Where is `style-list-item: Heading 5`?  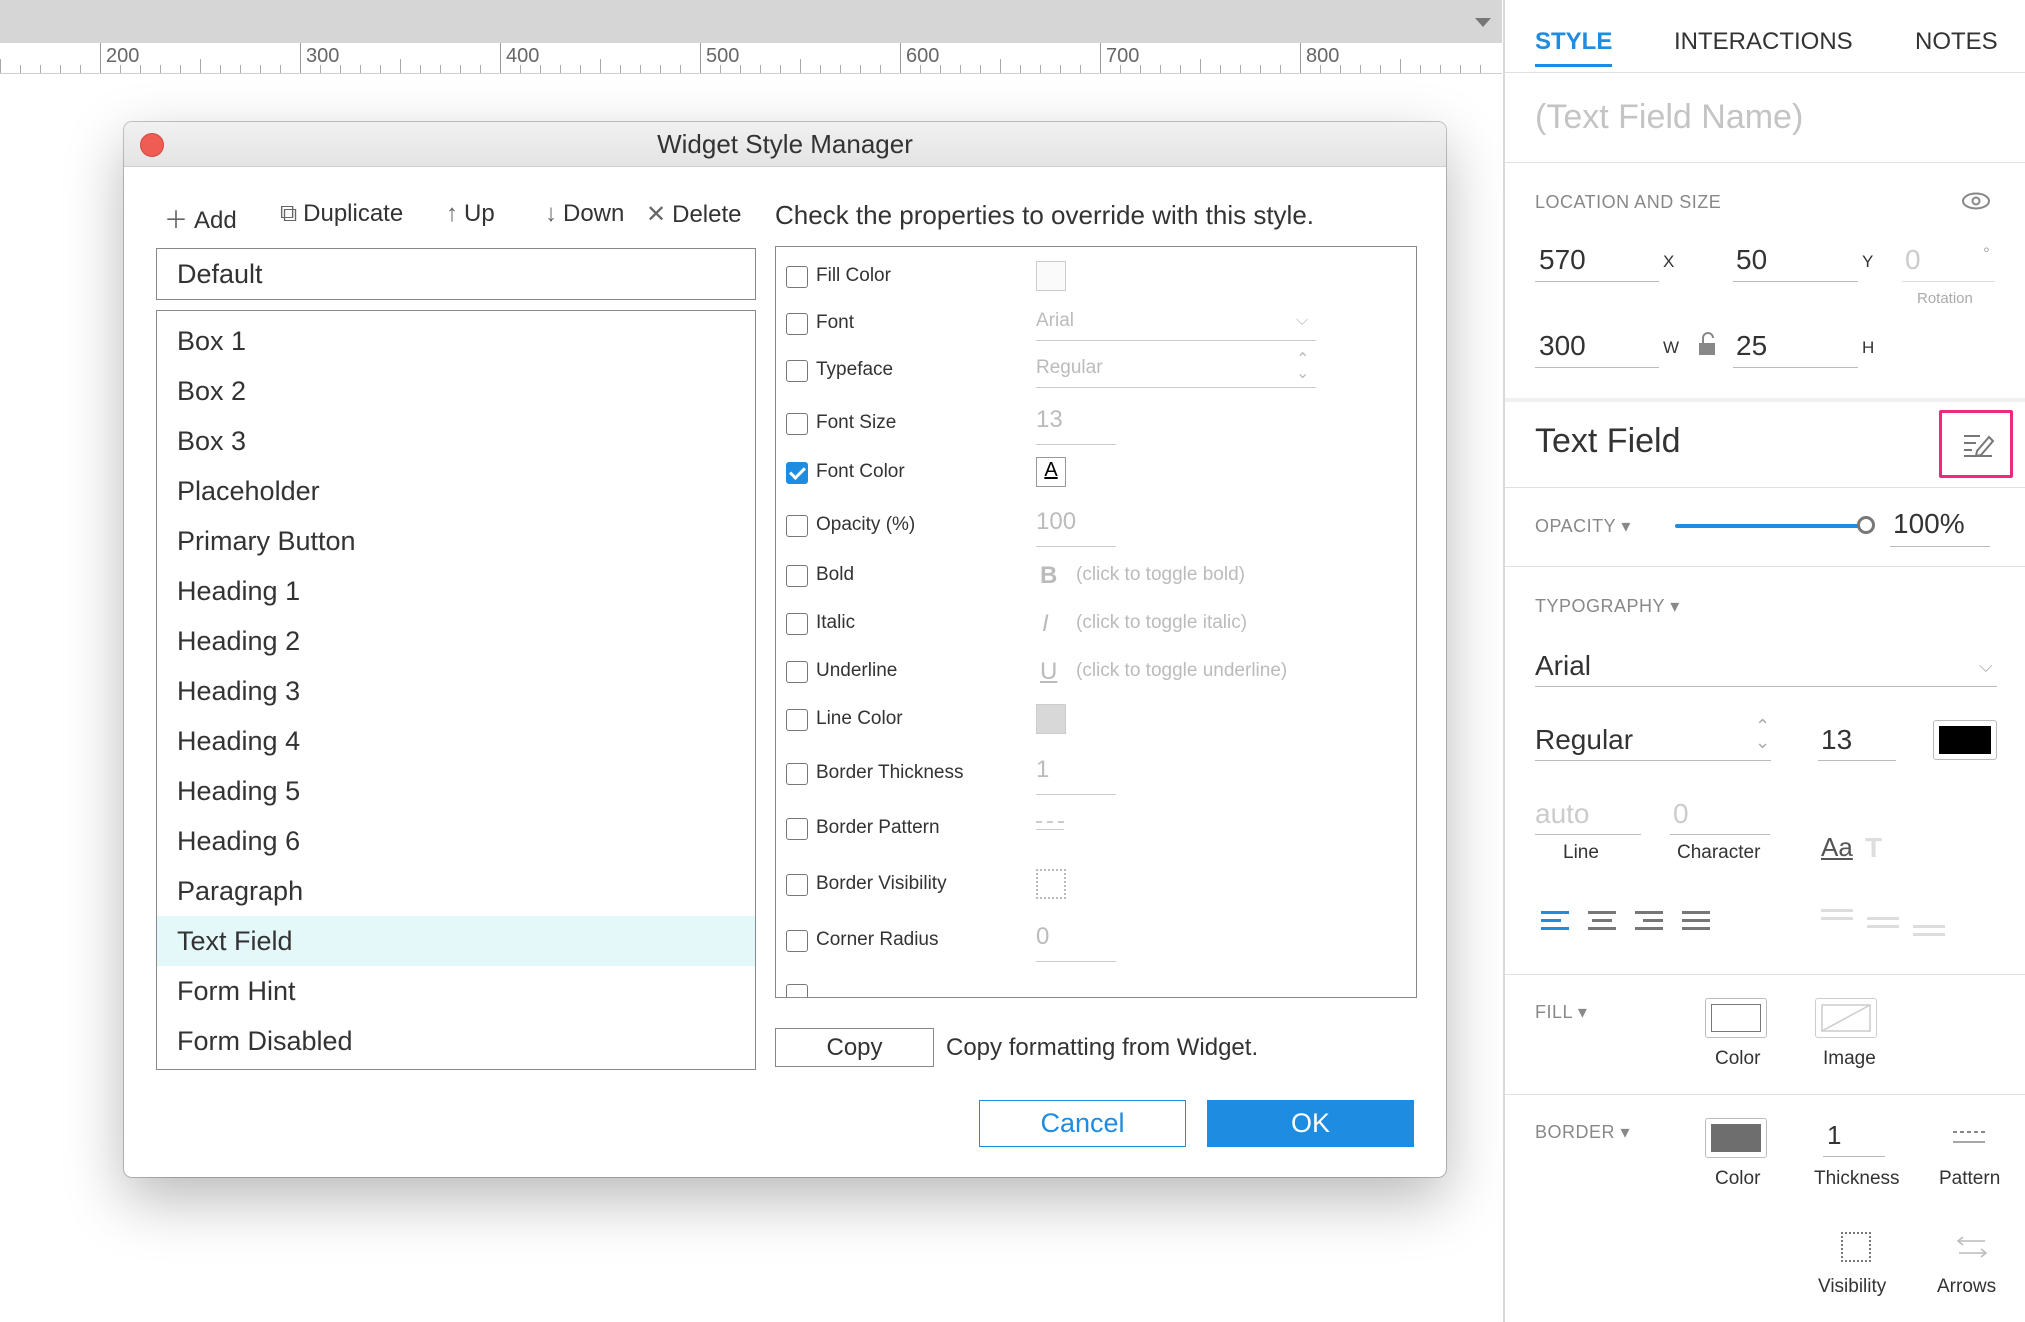
style-list-item: Heading 5 is located at coordinates (456, 791).